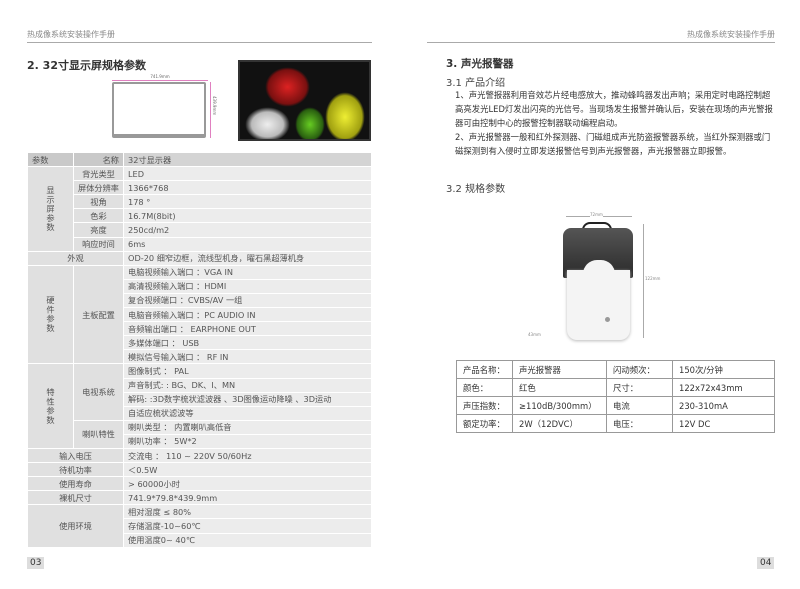  What do you see at coordinates (50, 209) in the screenshot?
I see `group-display: 显示屏参数` at bounding box center [50, 209].